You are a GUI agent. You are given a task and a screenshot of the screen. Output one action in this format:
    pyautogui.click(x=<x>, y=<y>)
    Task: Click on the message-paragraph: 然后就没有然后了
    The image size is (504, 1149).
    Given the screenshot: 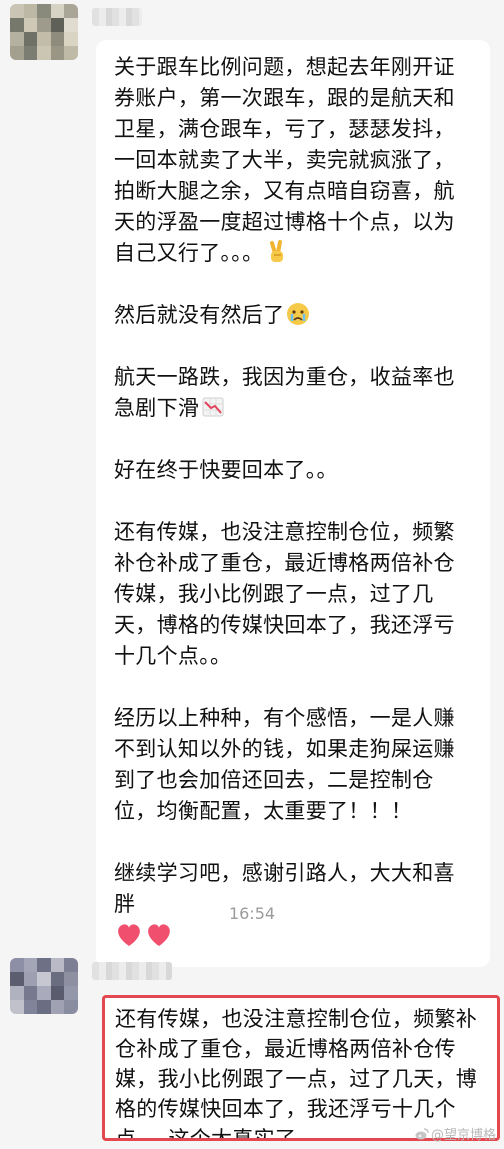 What is the action you would take?
    pyautogui.click(x=293, y=315)
    